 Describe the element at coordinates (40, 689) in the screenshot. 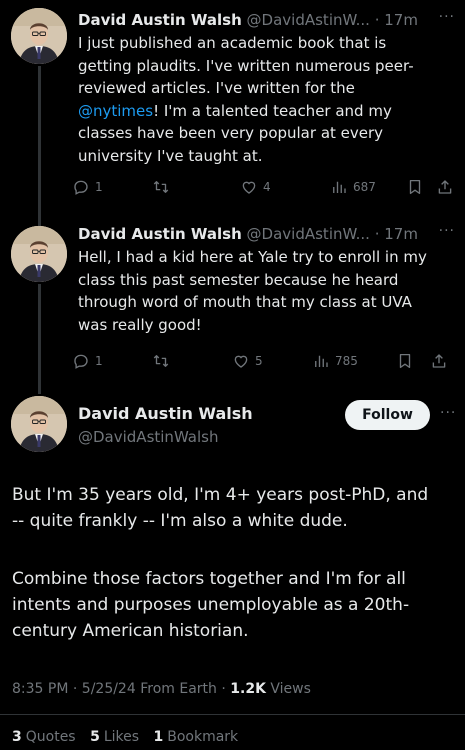

I see `tweet-time: 8:35 PM` at that location.